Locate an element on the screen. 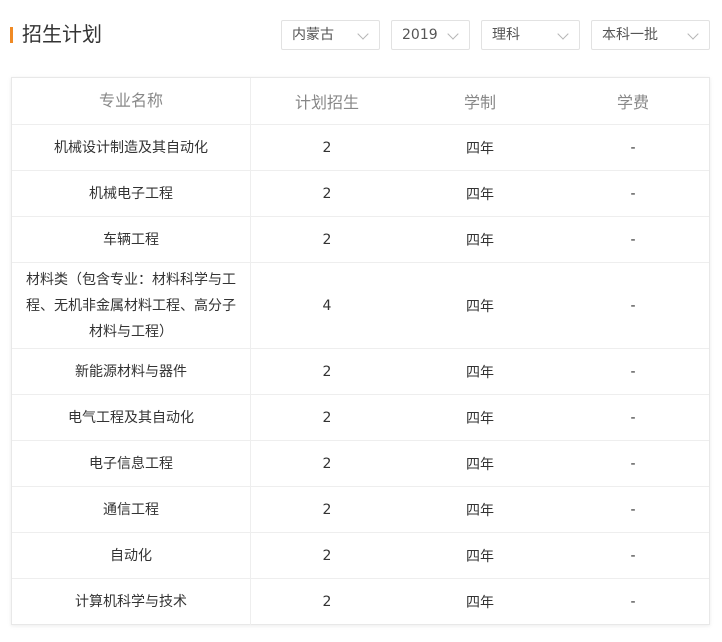 The image size is (722, 642). major-name: 机械电子工程 is located at coordinates (131, 193).